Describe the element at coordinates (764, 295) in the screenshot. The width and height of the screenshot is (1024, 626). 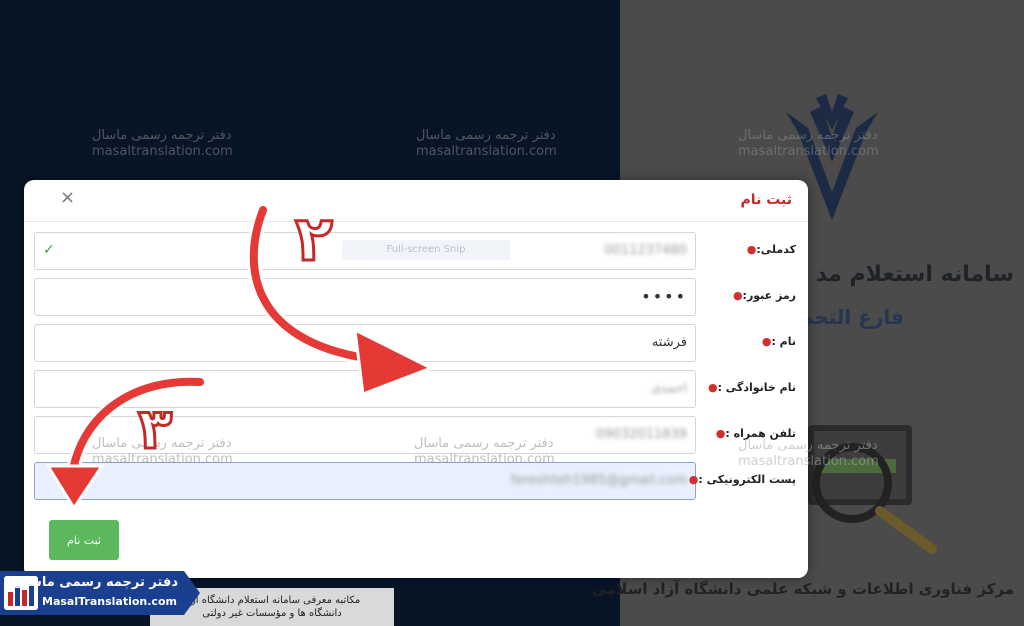
I see `password-label: رمز عبور:●` at that location.